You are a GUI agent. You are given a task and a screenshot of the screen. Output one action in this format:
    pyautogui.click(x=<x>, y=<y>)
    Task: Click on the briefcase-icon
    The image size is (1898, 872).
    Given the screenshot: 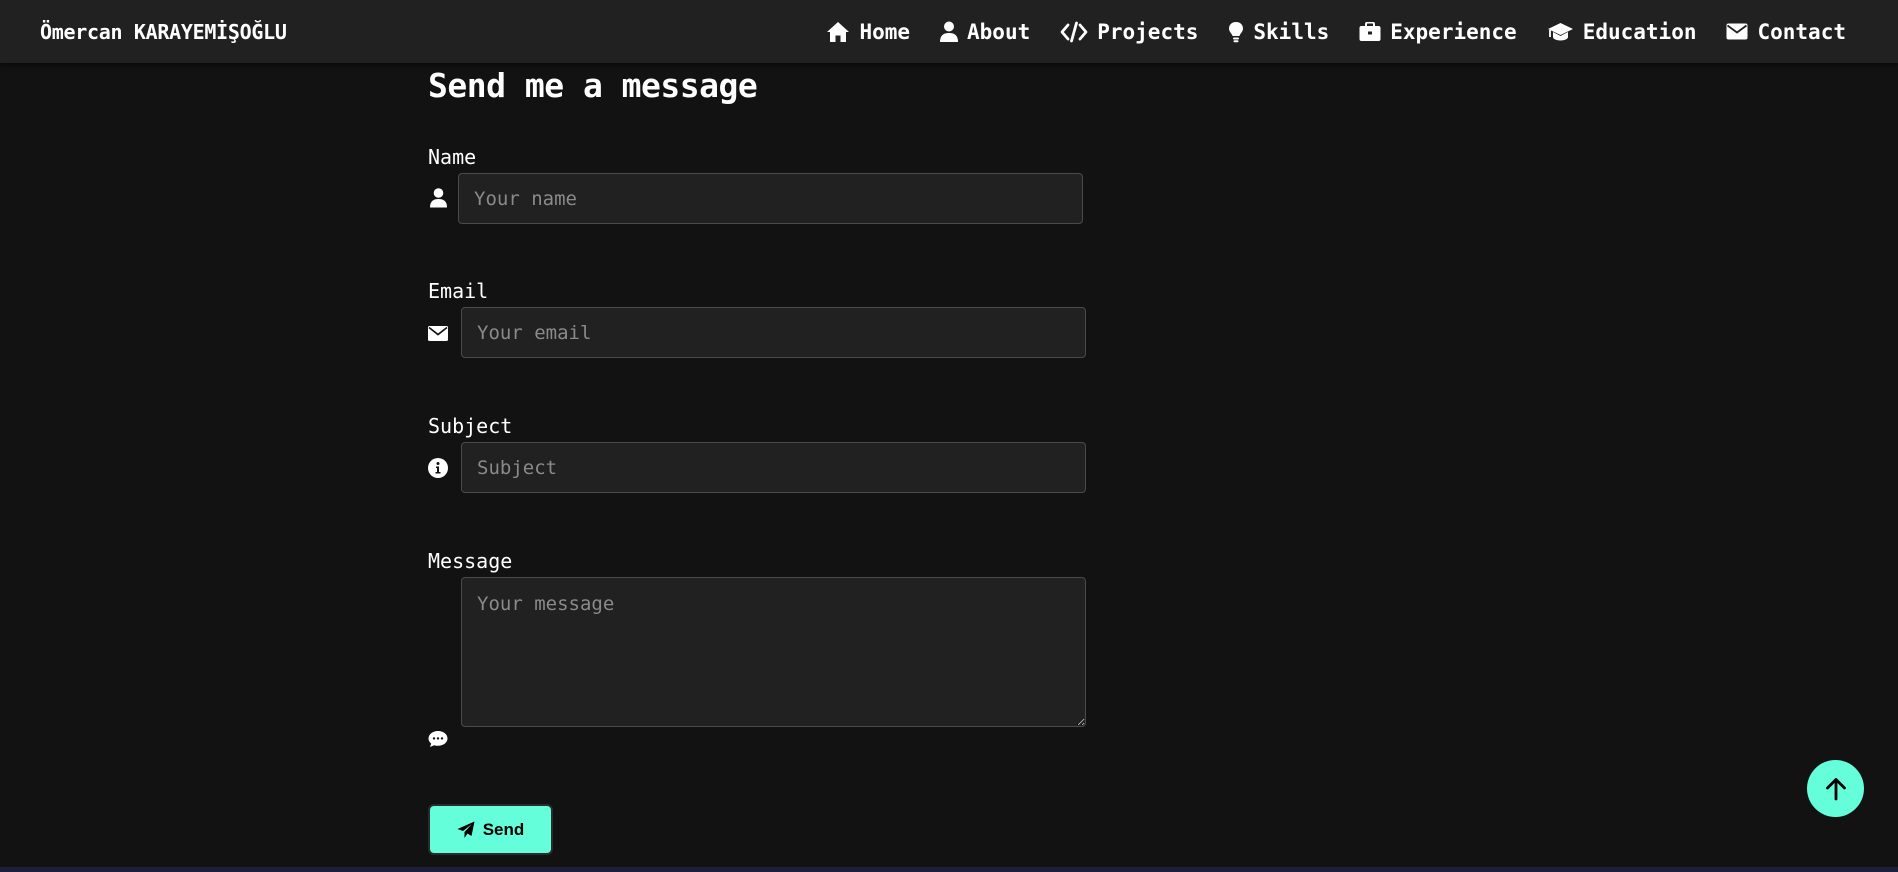 What is the action you would take?
    pyautogui.click(x=1370, y=31)
    